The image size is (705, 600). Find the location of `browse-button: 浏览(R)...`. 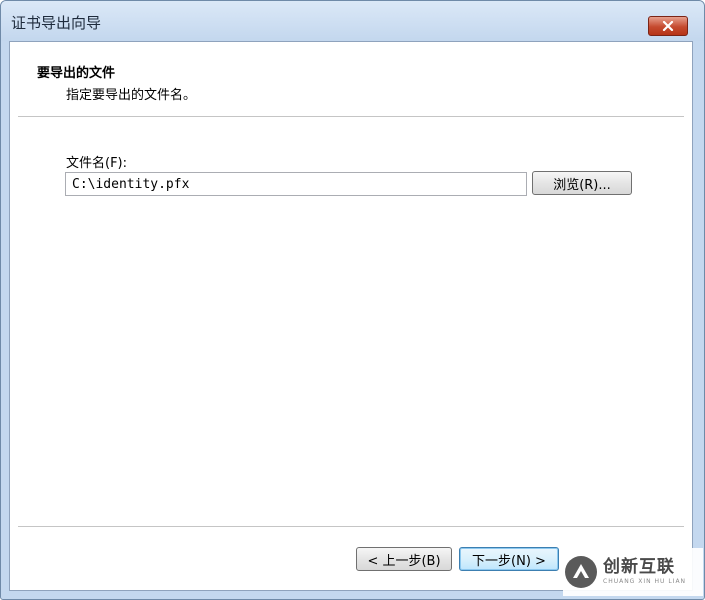

browse-button: 浏览(R)... is located at coordinates (582, 183).